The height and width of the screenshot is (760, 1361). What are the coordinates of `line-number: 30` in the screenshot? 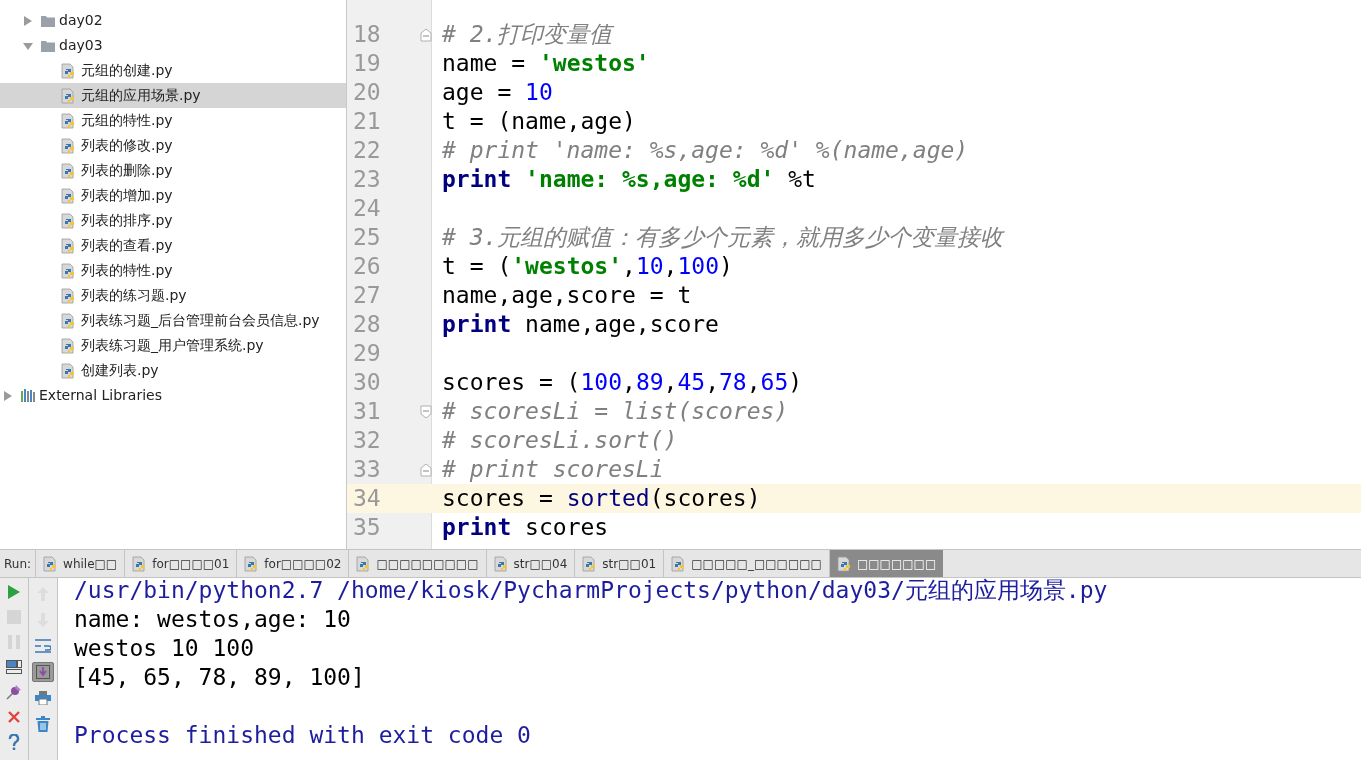 It's located at (367, 383).